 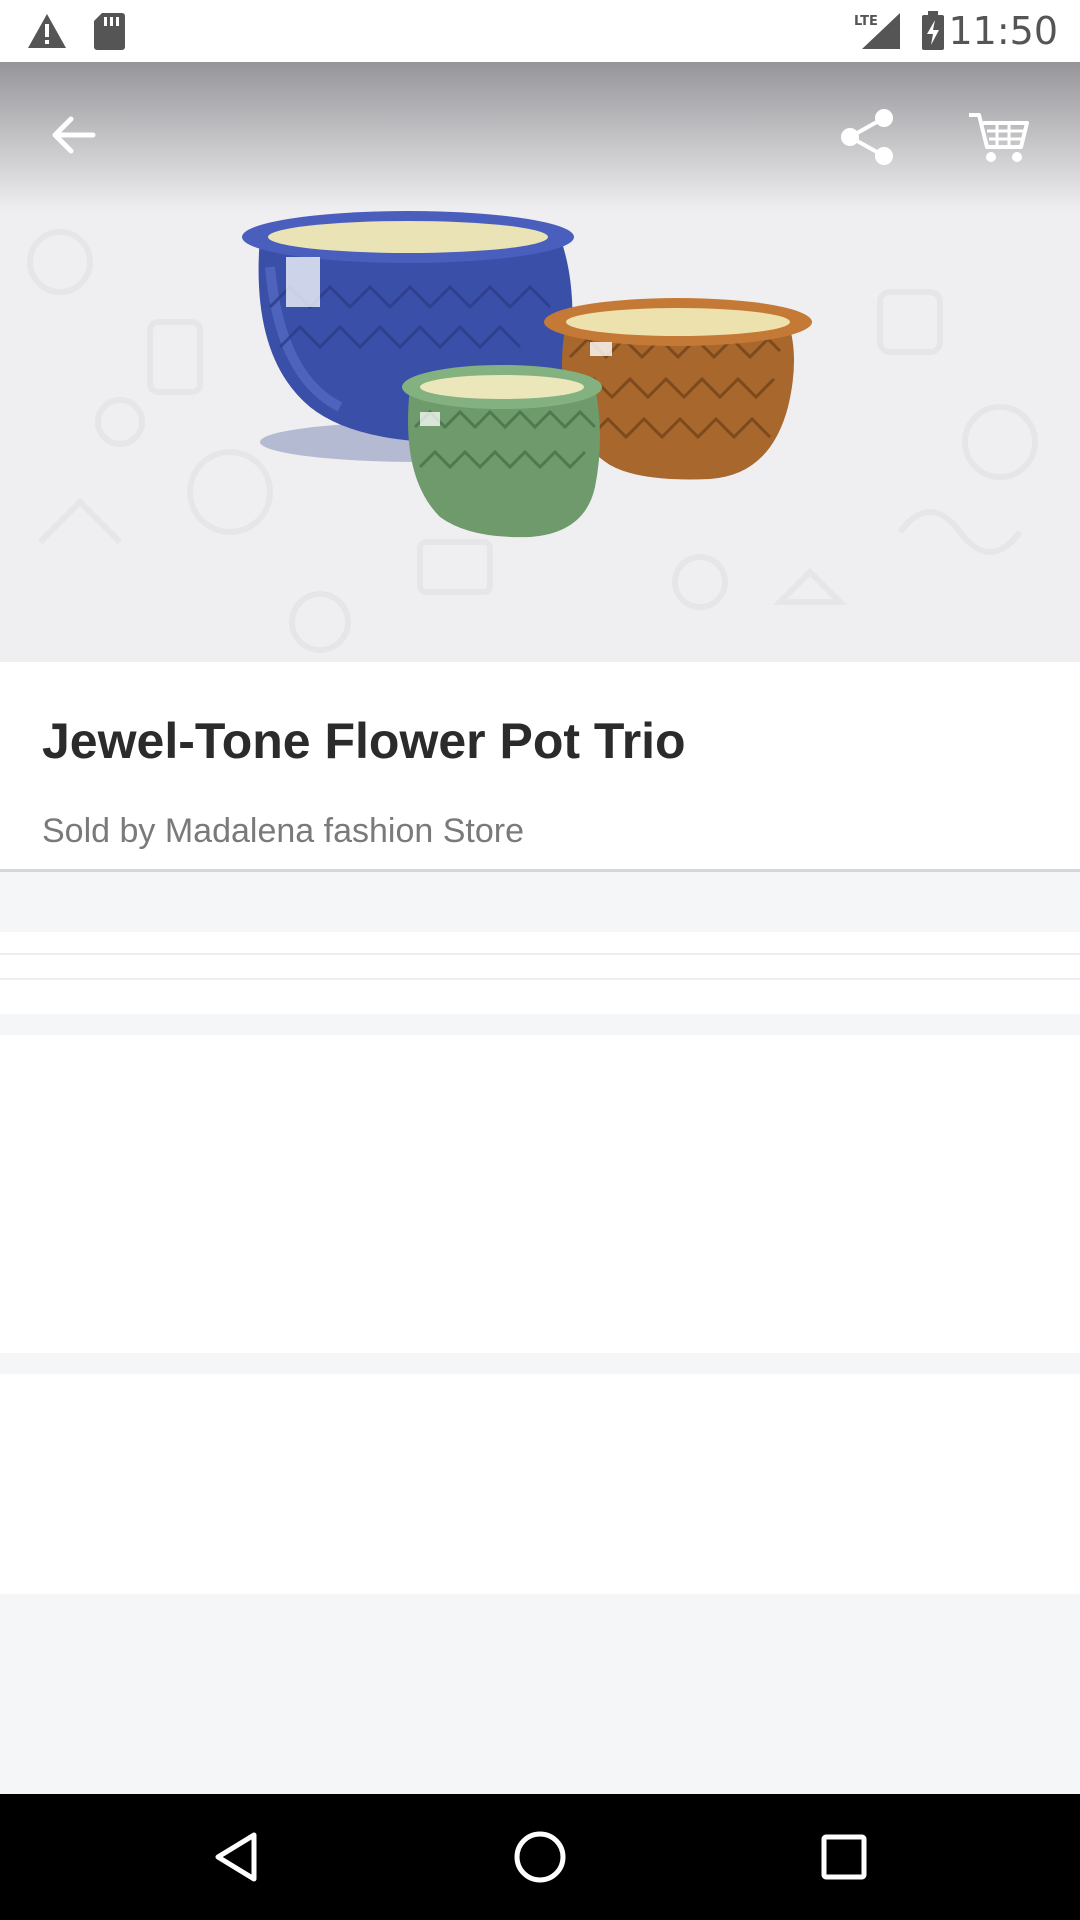 I want to click on system-nav-bar, so click(x=540, y=1857).